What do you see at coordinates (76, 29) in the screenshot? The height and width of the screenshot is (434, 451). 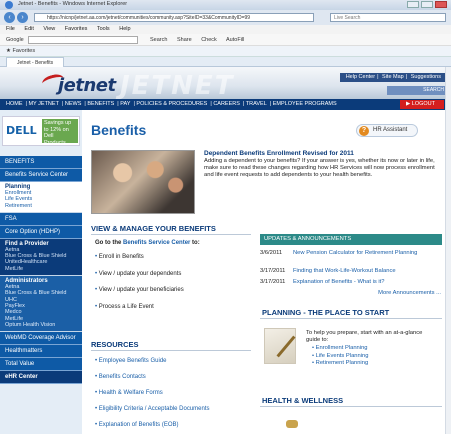 I see `menu-favorites: Favorites` at bounding box center [76, 29].